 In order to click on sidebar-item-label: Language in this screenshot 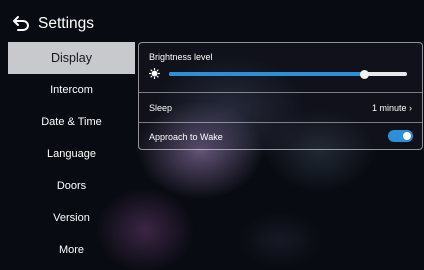, I will do `click(71, 154)`.